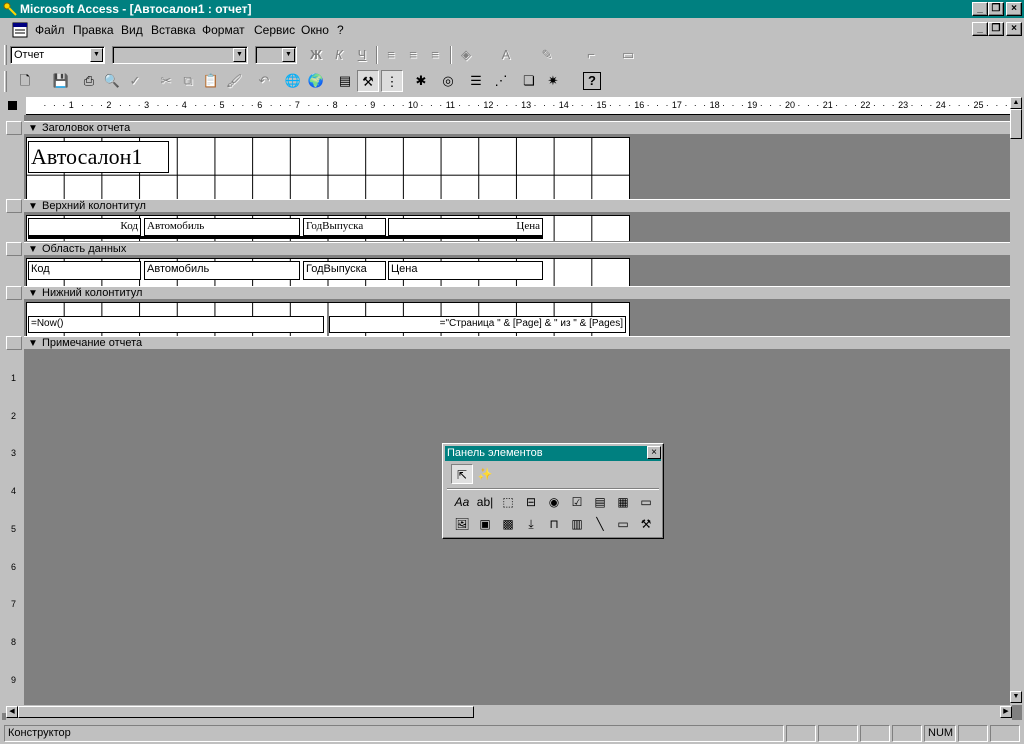  Describe the element at coordinates (465, 227) in the screenshot. I see `header-label-cena: Цена` at that location.